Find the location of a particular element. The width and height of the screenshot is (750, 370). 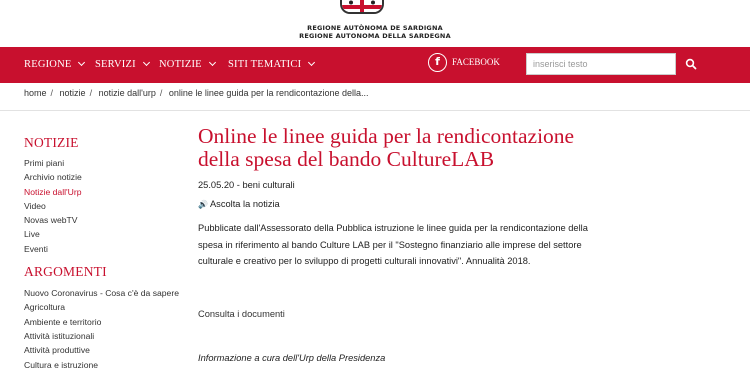

nav-item-servizi: SERVIZI is located at coordinates (122, 65).